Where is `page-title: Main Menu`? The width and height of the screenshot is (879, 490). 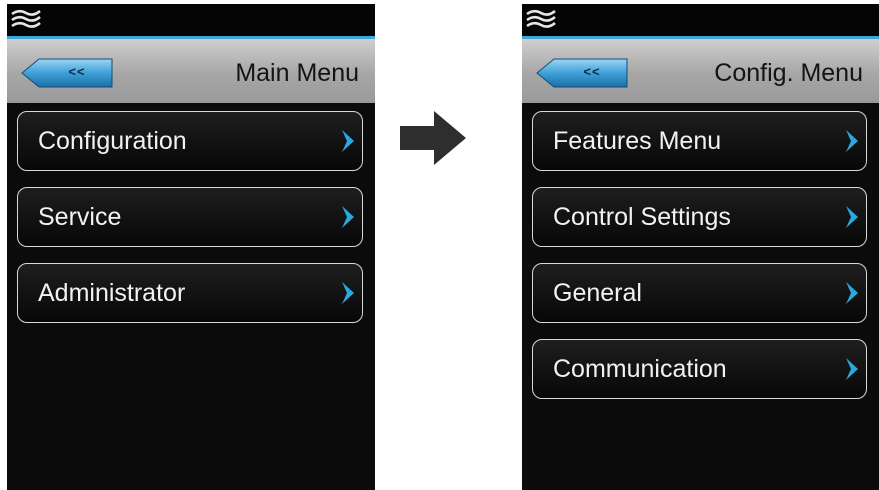
page-title: Main Menu is located at coordinates (297, 73).